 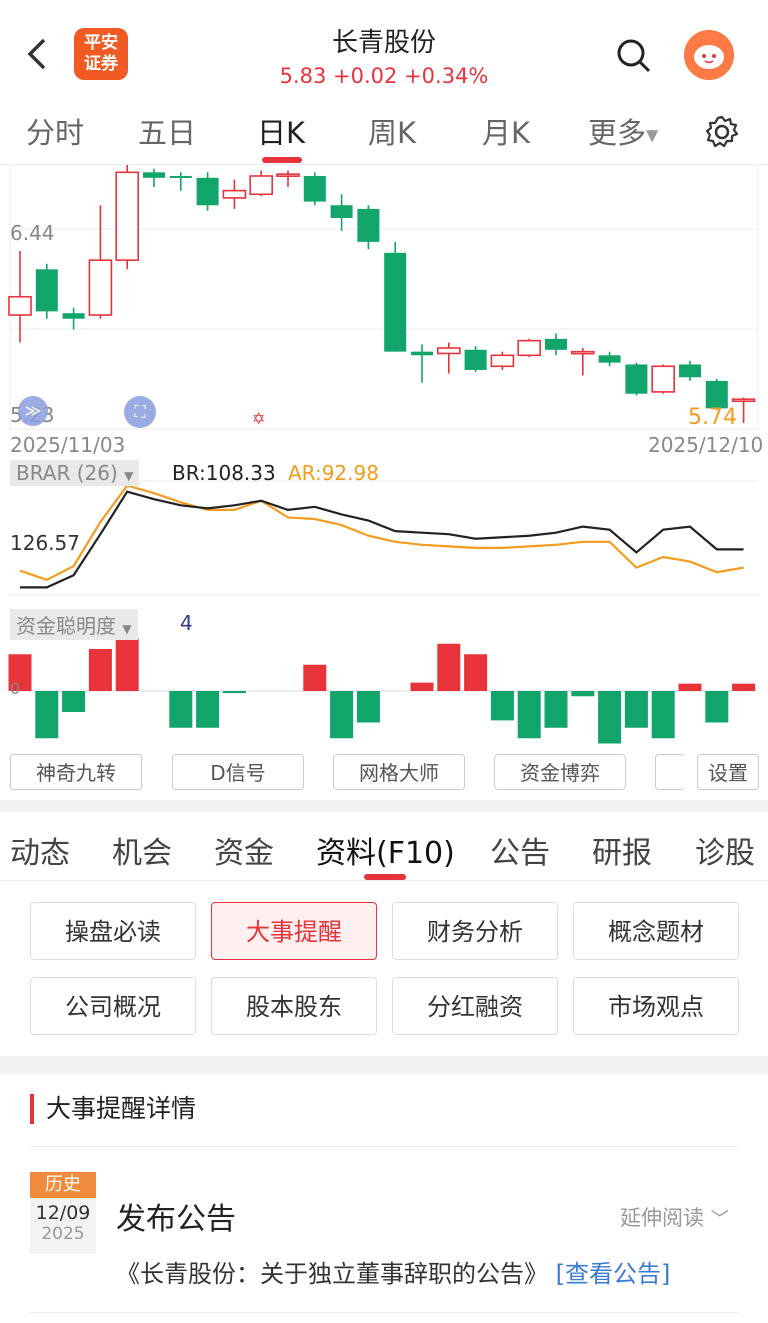 I want to click on stock-title: 长青股份, so click(x=383, y=43).